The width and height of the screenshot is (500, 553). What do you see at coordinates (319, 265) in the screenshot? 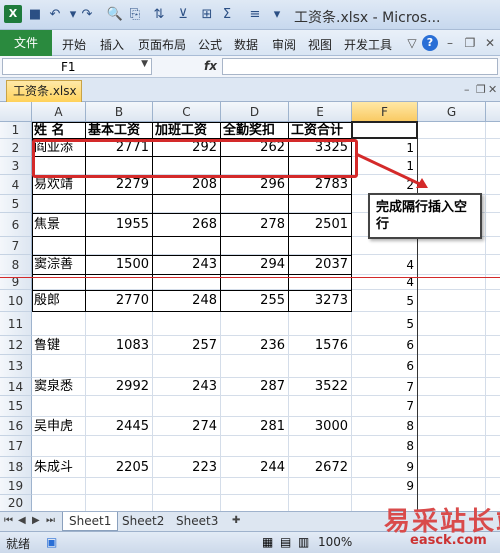
I see `table-cell: 2037` at bounding box center [319, 265].